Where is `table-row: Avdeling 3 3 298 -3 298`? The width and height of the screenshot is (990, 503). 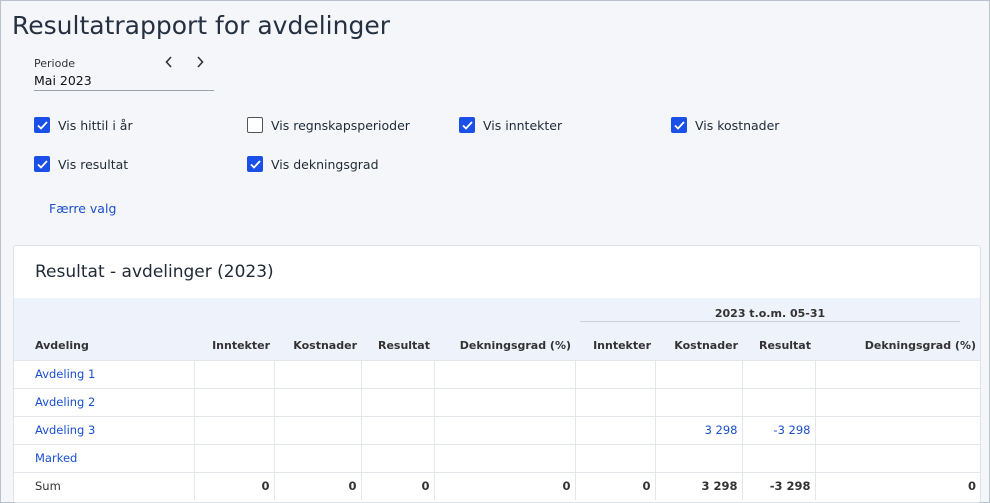 table-row: Avdeling 3 3 298 -3 298 is located at coordinates (497, 429).